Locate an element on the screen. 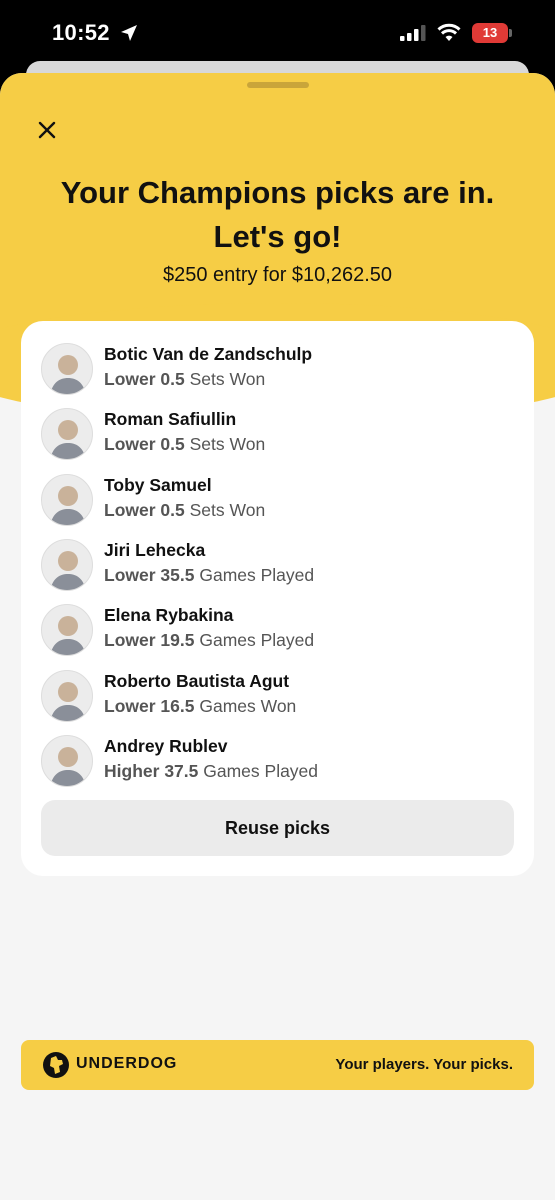  pick-line: Lower 16.5 Games Won is located at coordinates (200, 706).